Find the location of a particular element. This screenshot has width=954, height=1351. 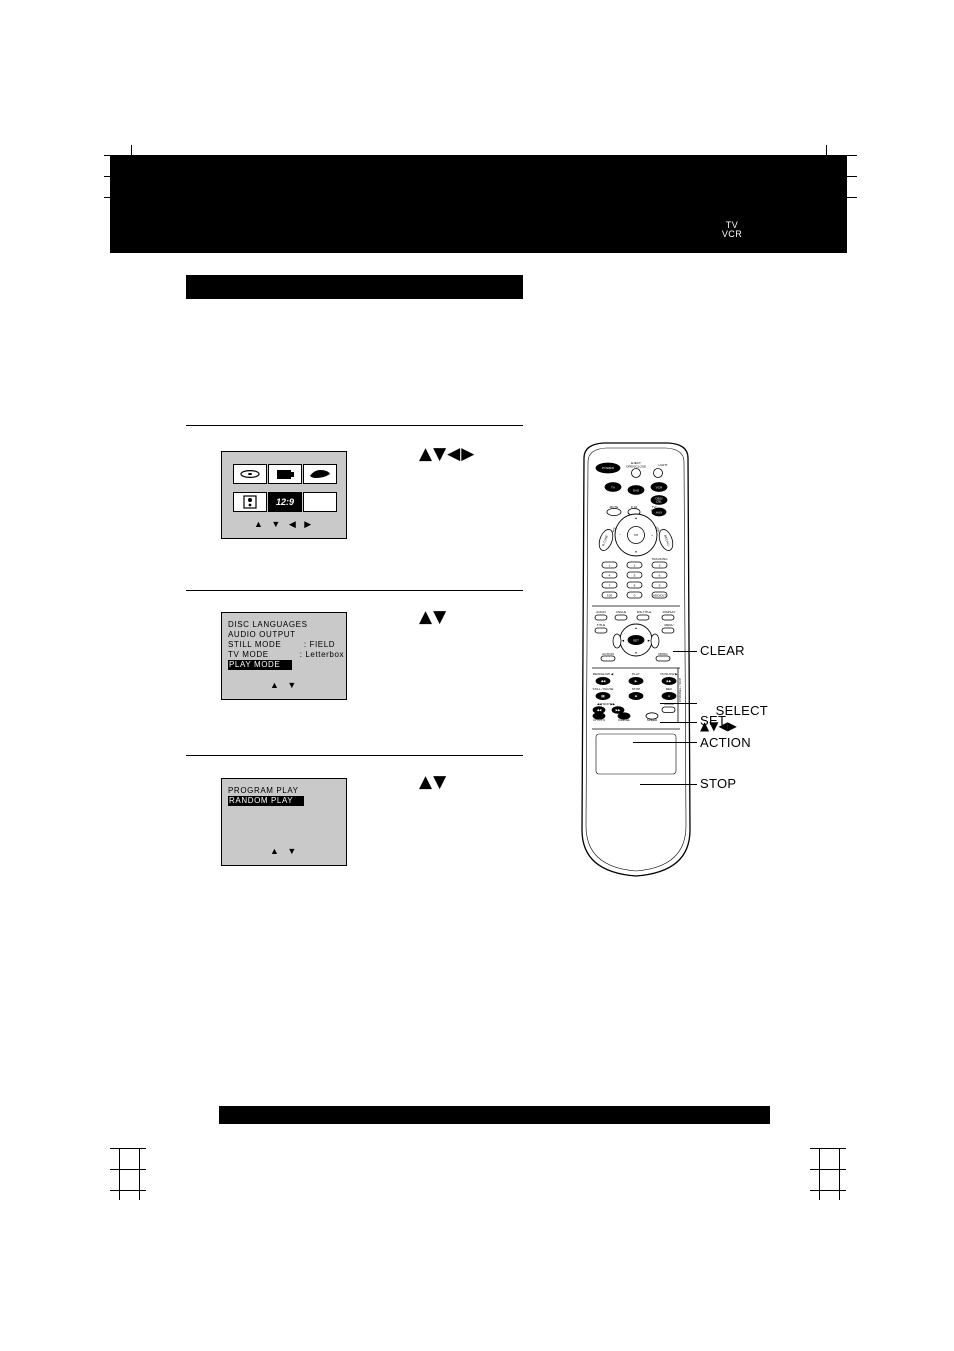

svg-text: SET is located at coordinates (636, 640).